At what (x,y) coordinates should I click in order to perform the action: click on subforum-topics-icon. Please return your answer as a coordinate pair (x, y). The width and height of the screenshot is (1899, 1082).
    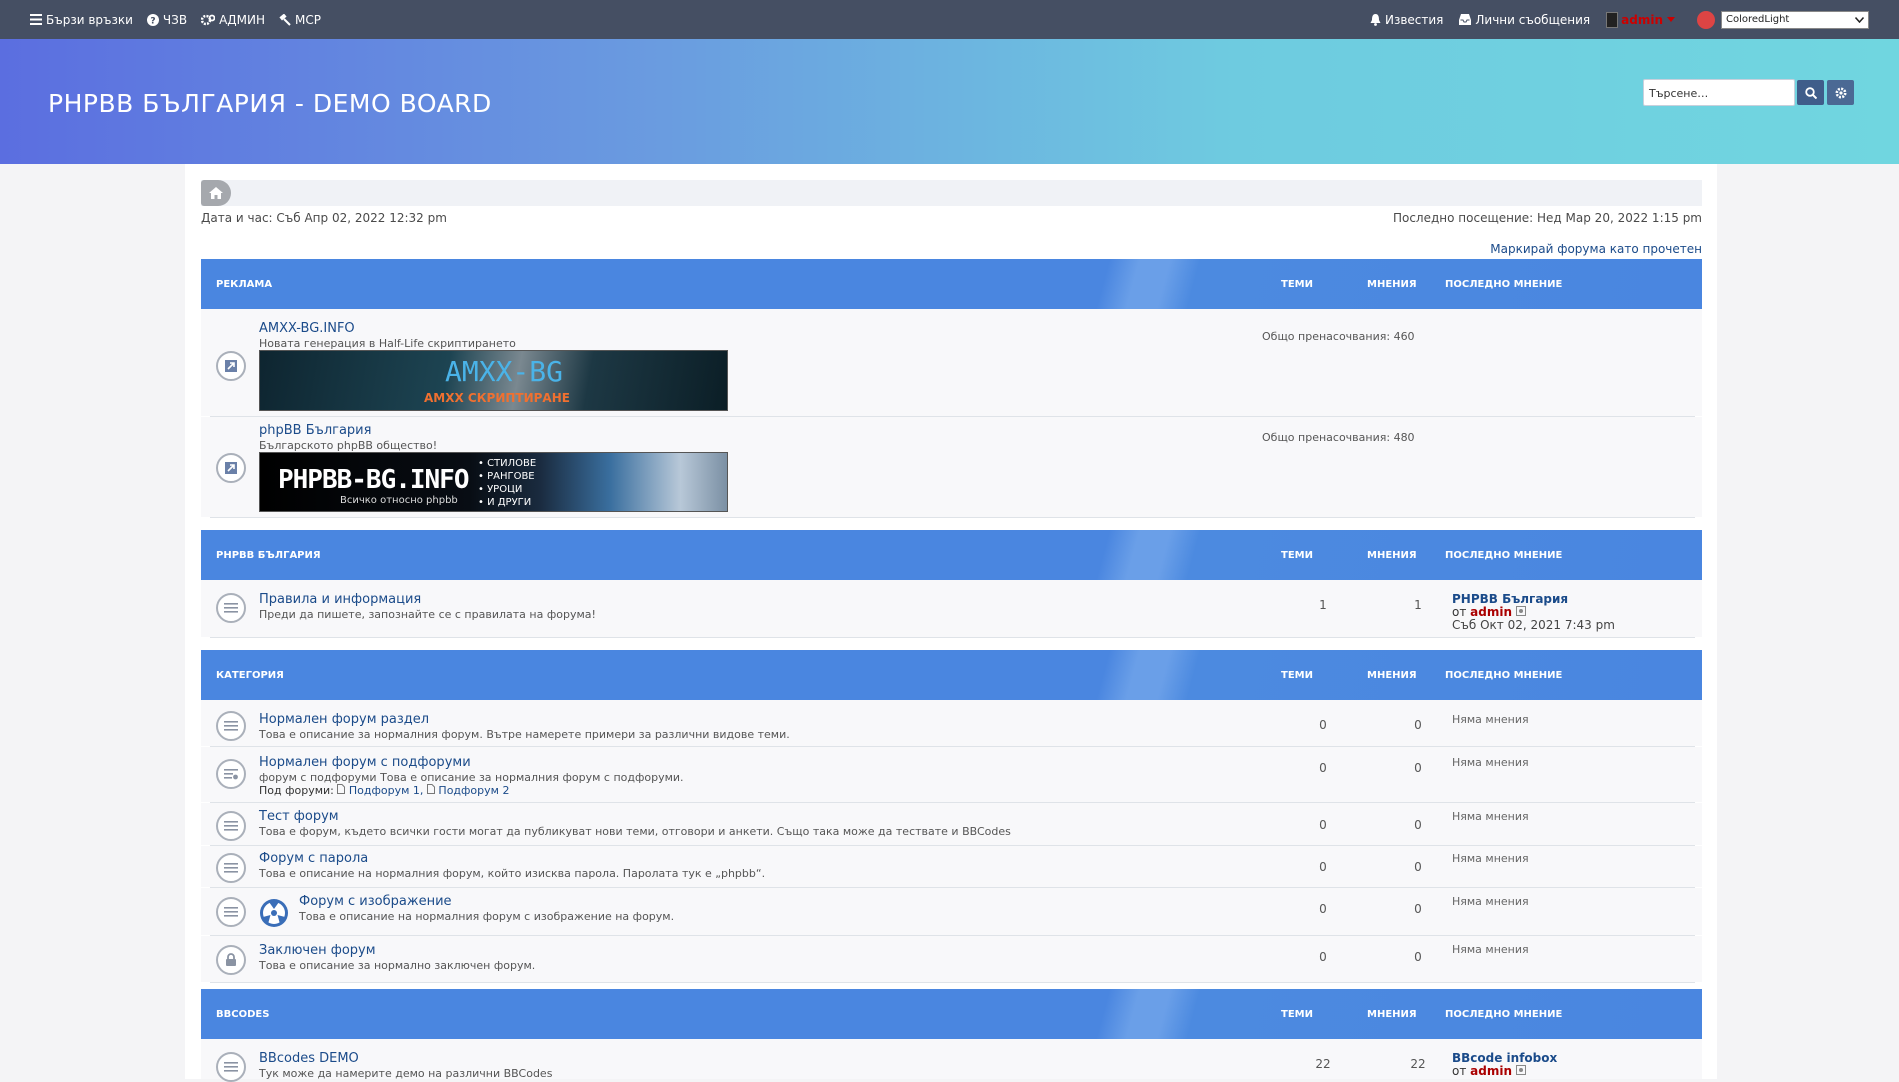
    Looking at the image, I should click on (231, 774).